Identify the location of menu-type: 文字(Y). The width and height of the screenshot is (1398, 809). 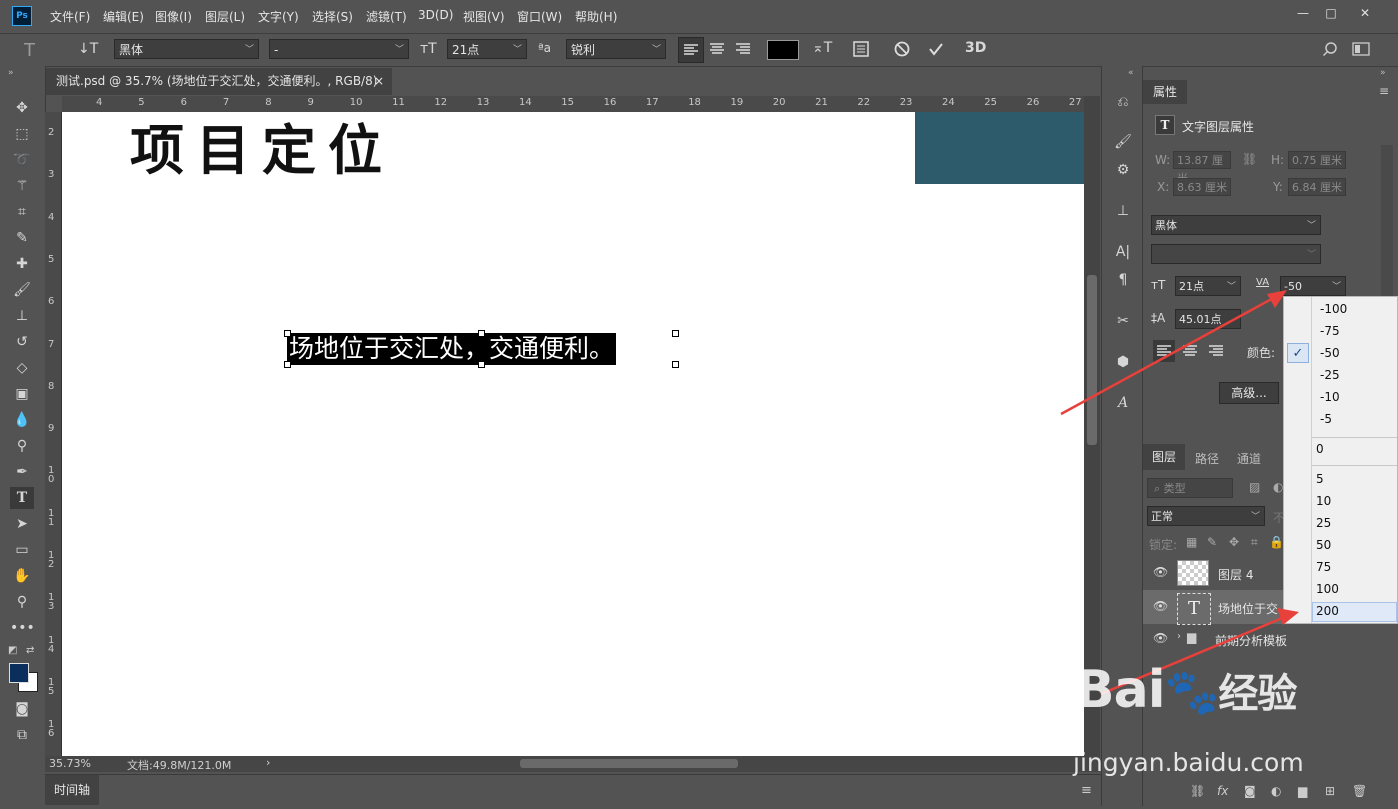
(278, 16).